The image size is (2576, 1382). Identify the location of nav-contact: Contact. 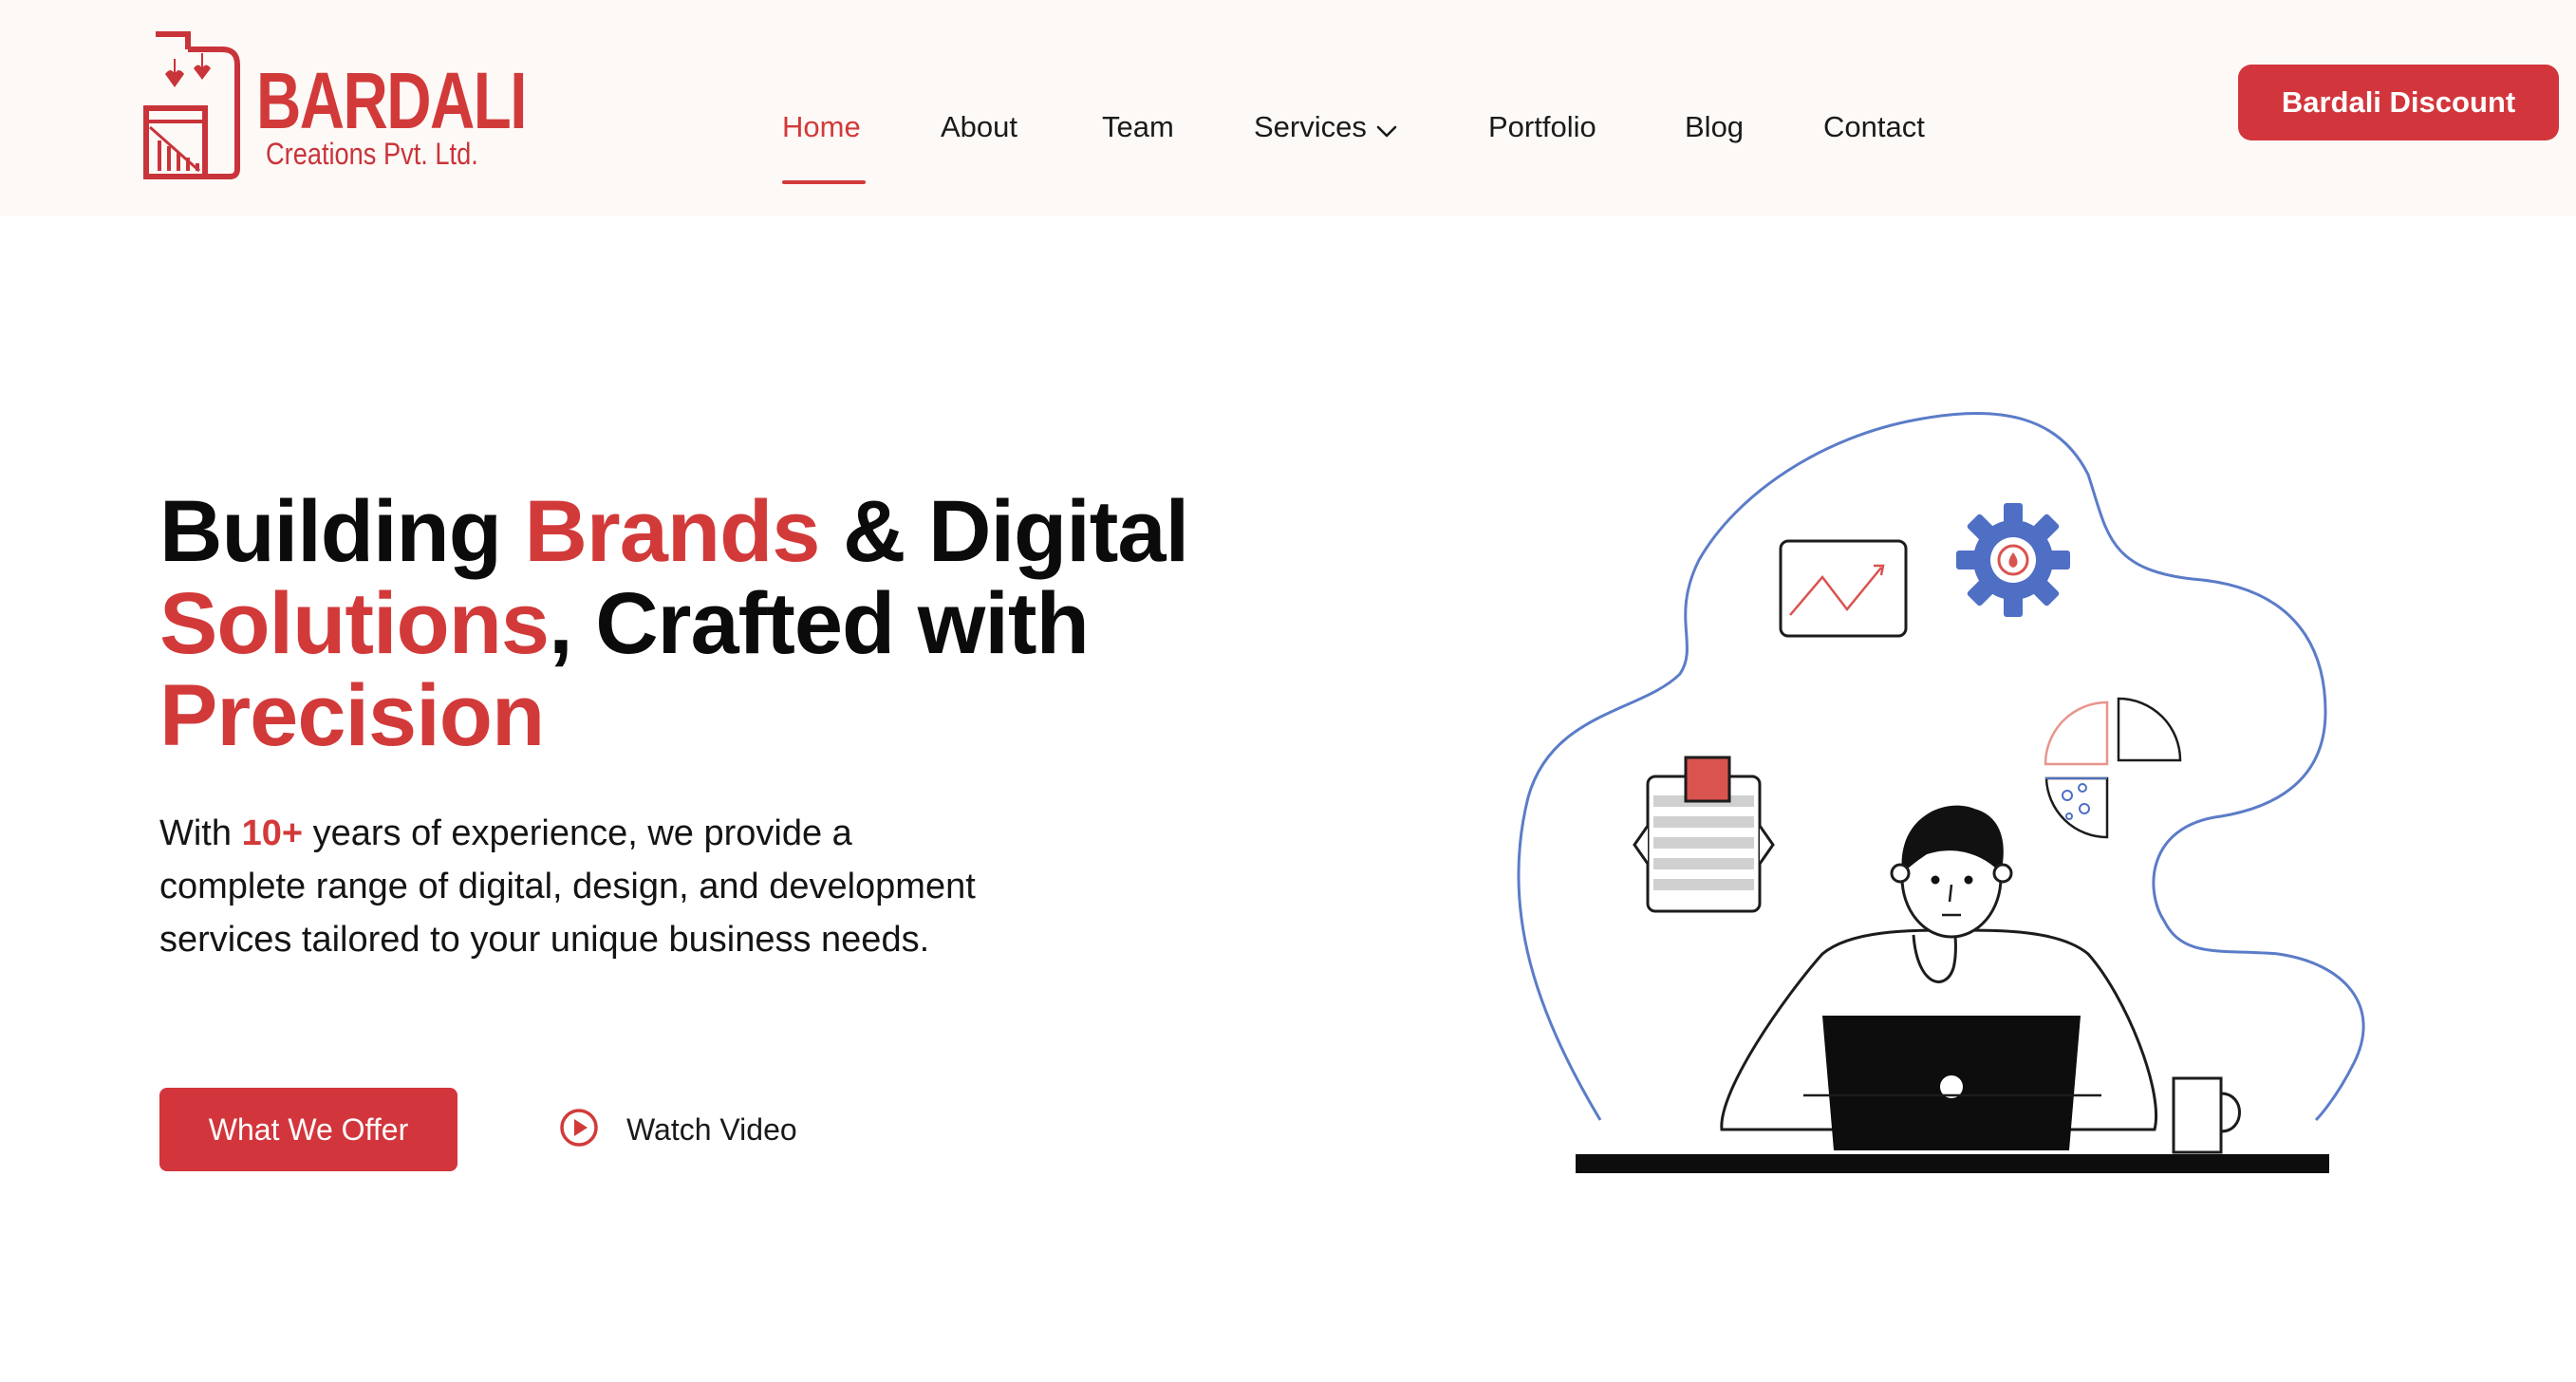
(1874, 127).